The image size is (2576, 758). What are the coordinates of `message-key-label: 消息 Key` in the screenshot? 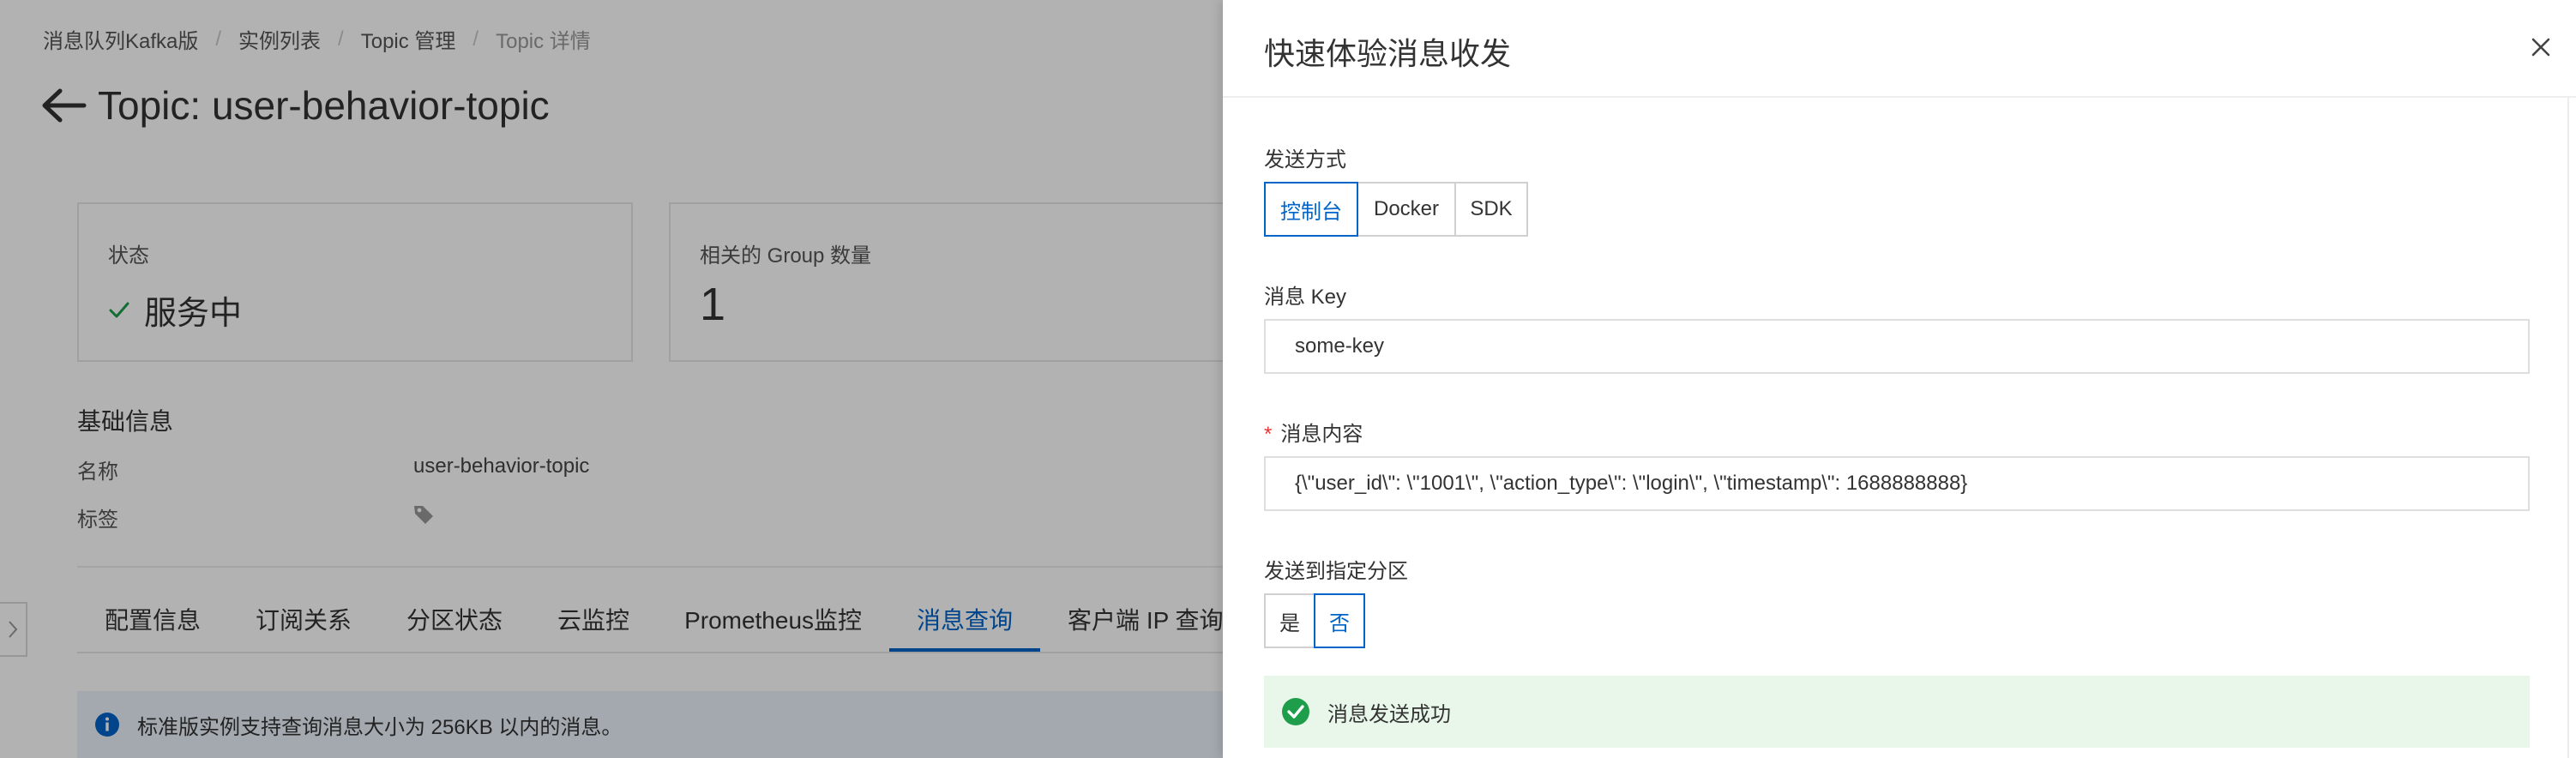 It's located at (1305, 297).